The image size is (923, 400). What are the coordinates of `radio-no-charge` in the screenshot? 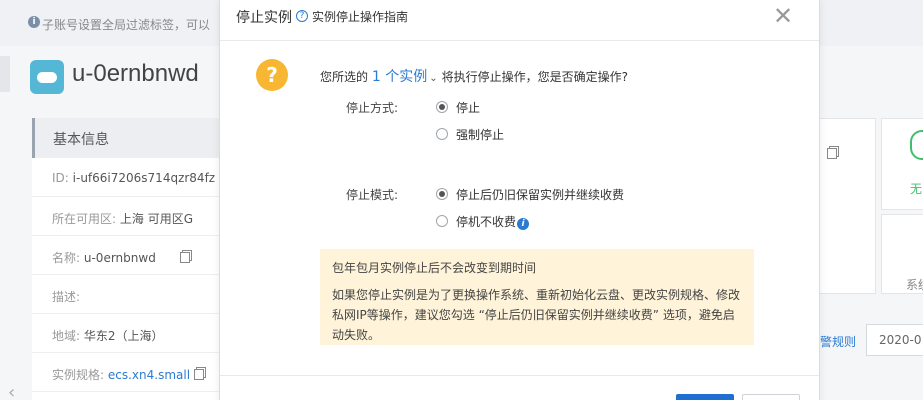 It's located at (442, 221).